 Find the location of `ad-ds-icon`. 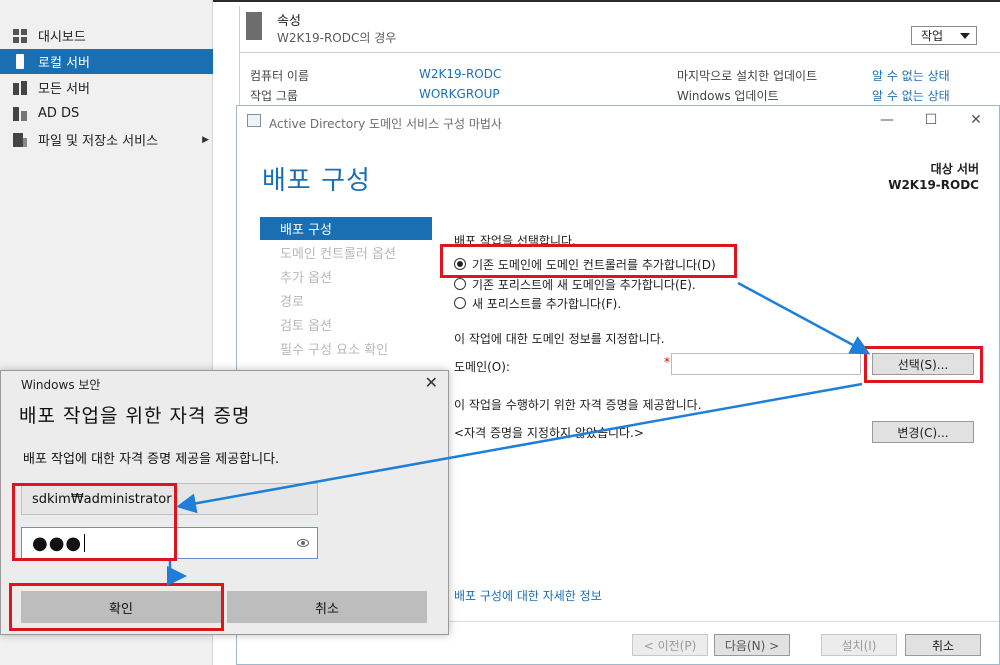

ad-ds-icon is located at coordinates (20, 113).